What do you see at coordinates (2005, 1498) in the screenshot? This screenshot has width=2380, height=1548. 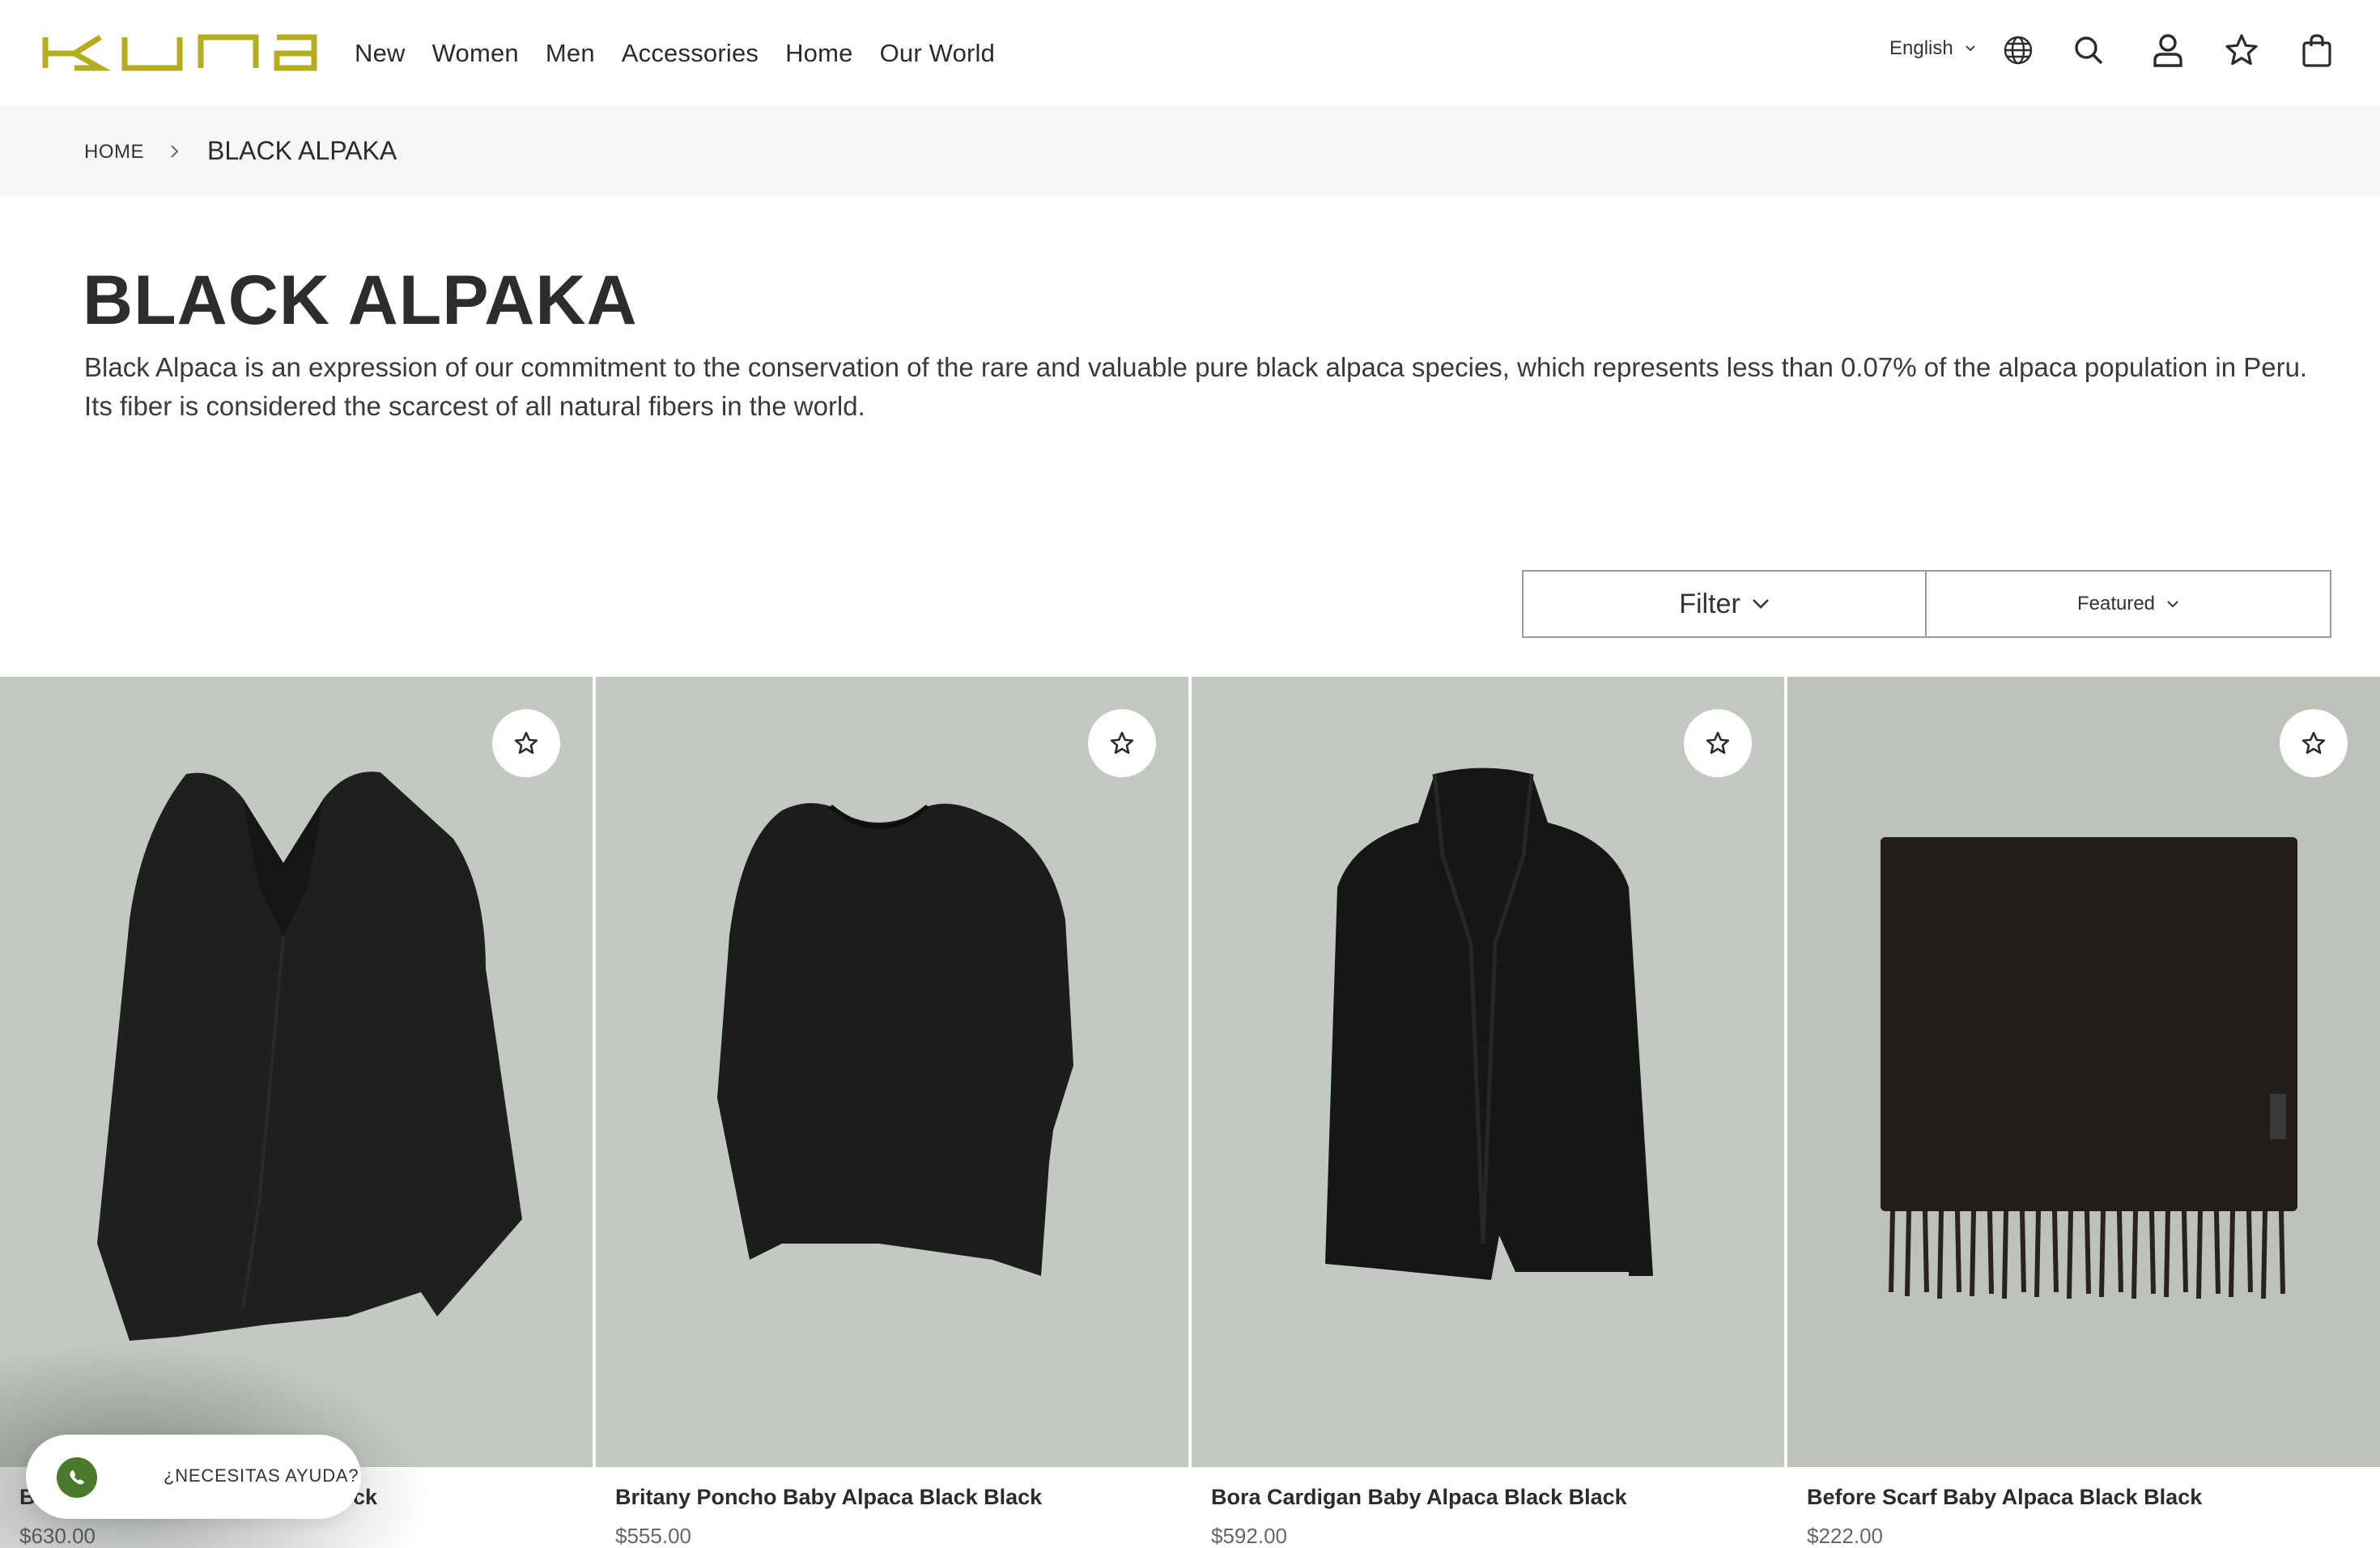 I see `product-name: Before Scarf Baby Alpaca Black Black` at bounding box center [2005, 1498].